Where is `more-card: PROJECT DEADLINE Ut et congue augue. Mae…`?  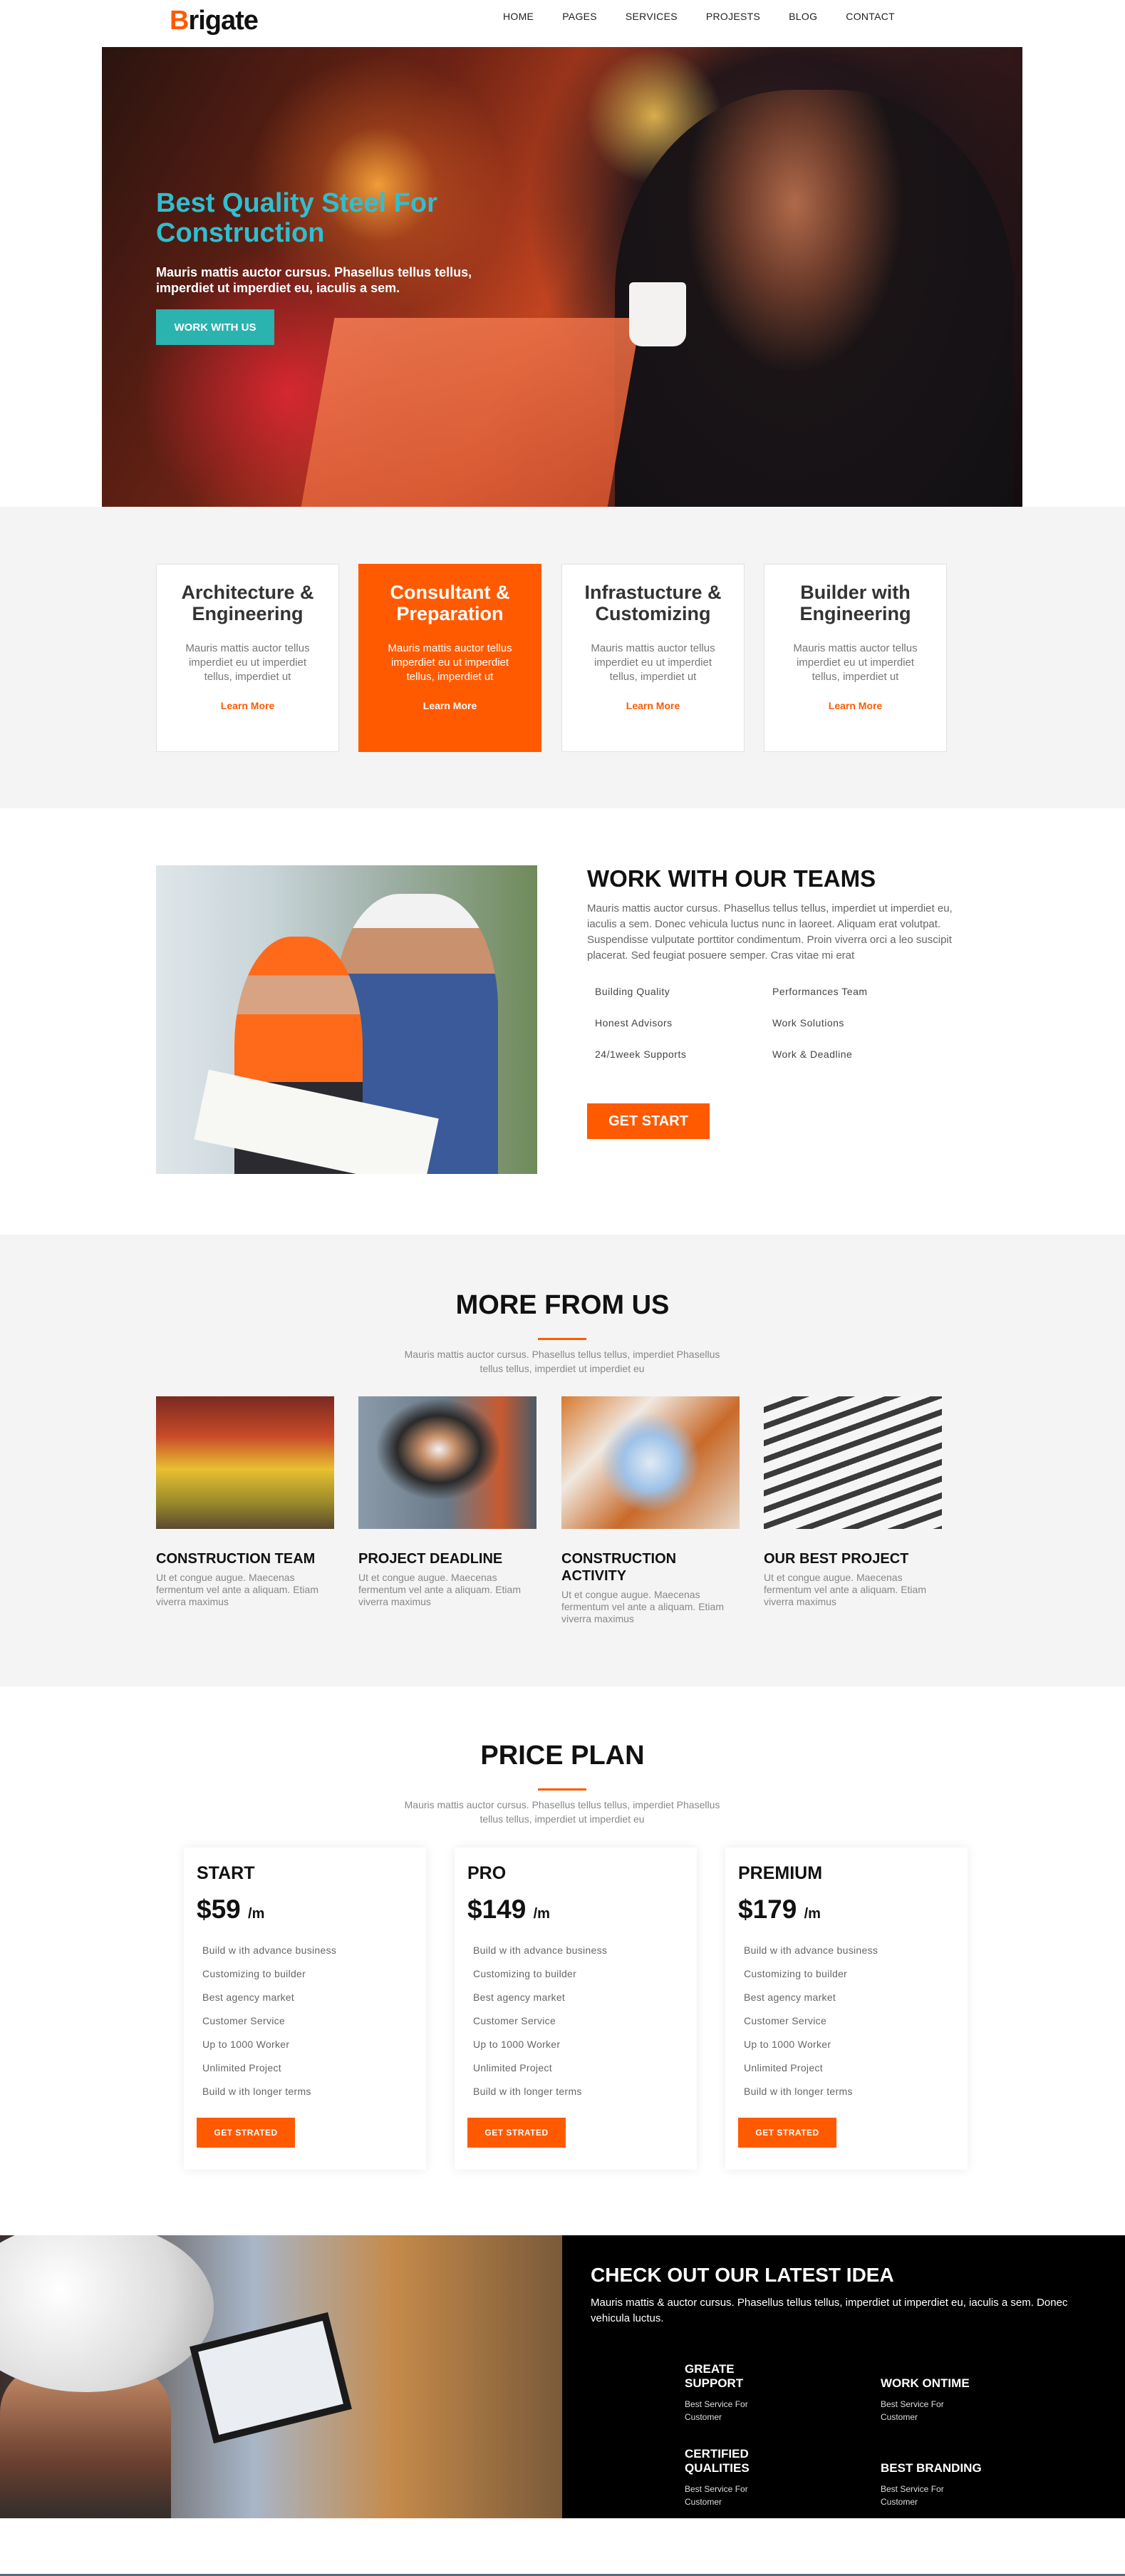 more-card: PROJECT DEADLINE Ut et congue augue. Mae… is located at coordinates (447, 1502).